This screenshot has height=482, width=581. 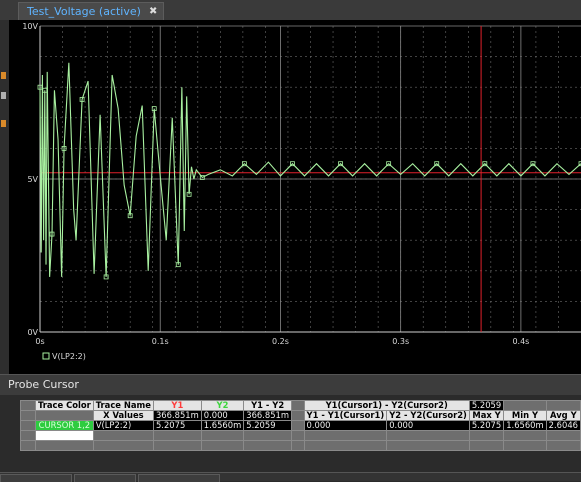 I want to click on column-header: Y1(Cursor1) - Y2(Cursor2), so click(x=386, y=405).